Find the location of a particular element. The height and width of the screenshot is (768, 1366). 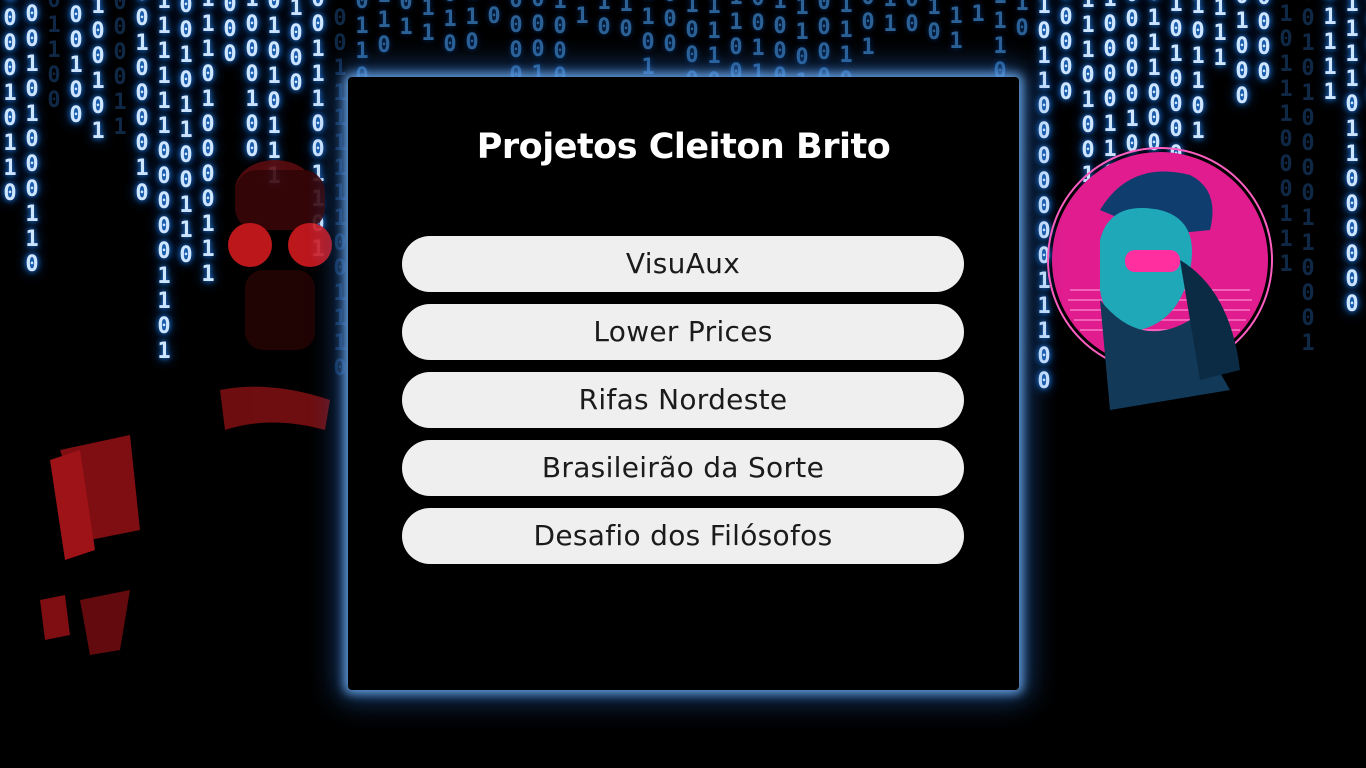

rain-column: 0 0 1 0 1 1 0 0 1 1 0 is located at coordinates (186, 134).